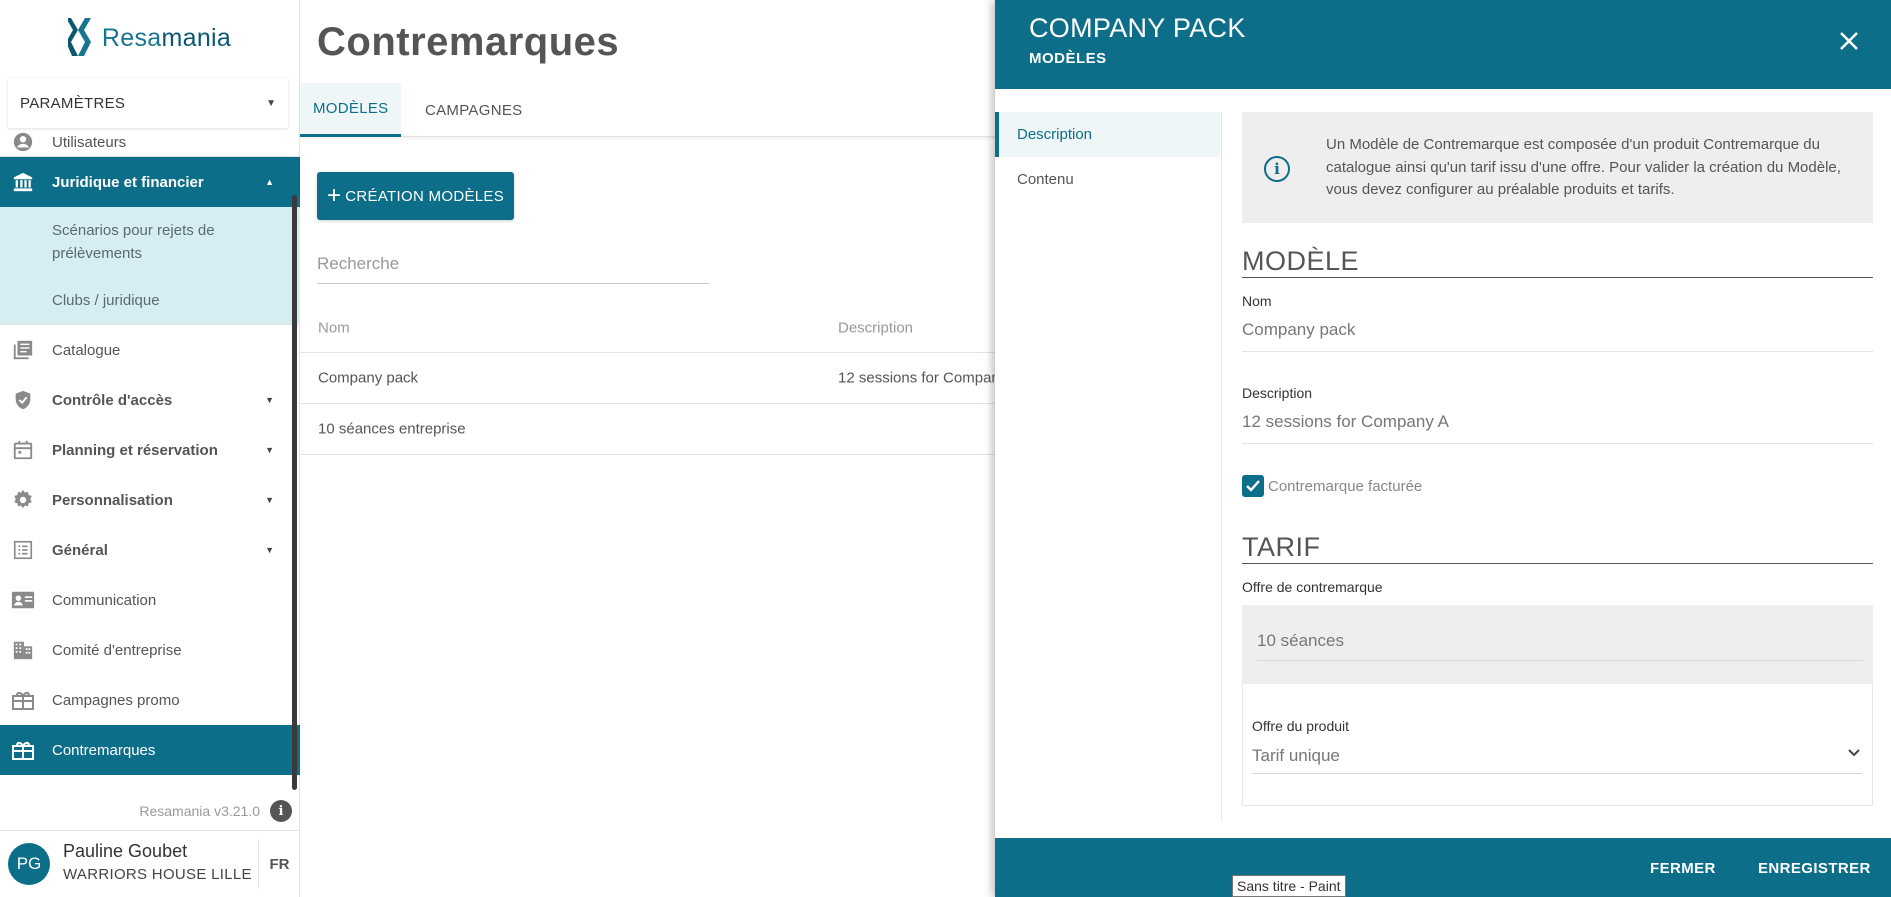 Image resolution: width=1891 pixels, height=897 pixels. I want to click on sidebar-item-personnalisation: Personnalisation ▼, so click(150, 500).